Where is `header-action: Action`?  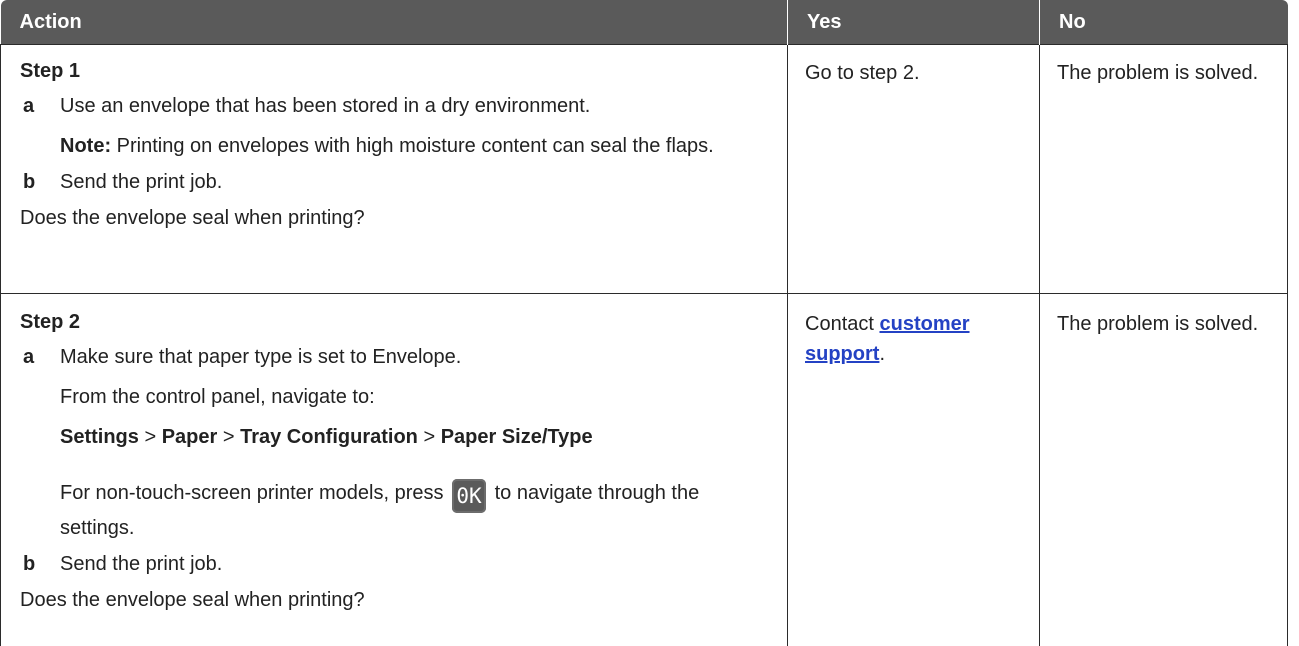
header-action: Action is located at coordinates (394, 22).